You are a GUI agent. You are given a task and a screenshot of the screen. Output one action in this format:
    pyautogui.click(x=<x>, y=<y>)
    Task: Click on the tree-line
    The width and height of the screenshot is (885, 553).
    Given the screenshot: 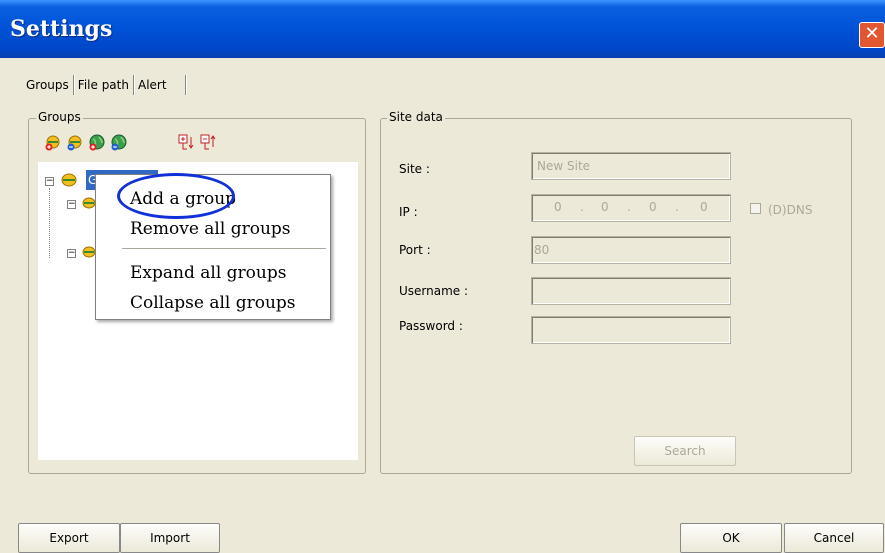 What is the action you would take?
    pyautogui.click(x=50, y=223)
    